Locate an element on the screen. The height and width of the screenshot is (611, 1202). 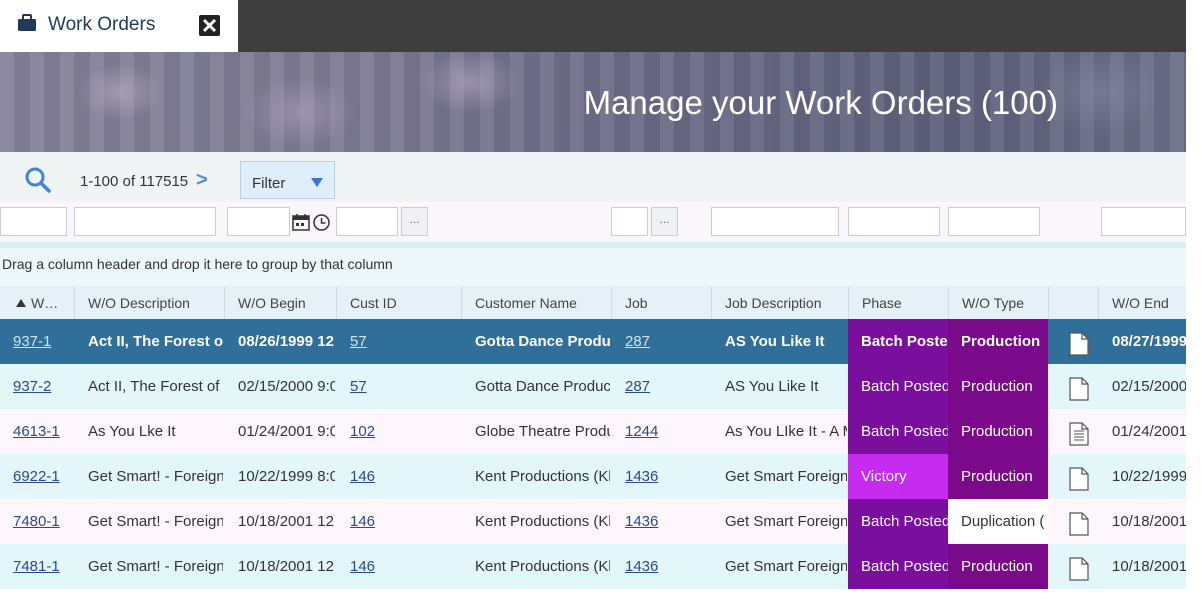
filter-input-phase is located at coordinates (894, 221).